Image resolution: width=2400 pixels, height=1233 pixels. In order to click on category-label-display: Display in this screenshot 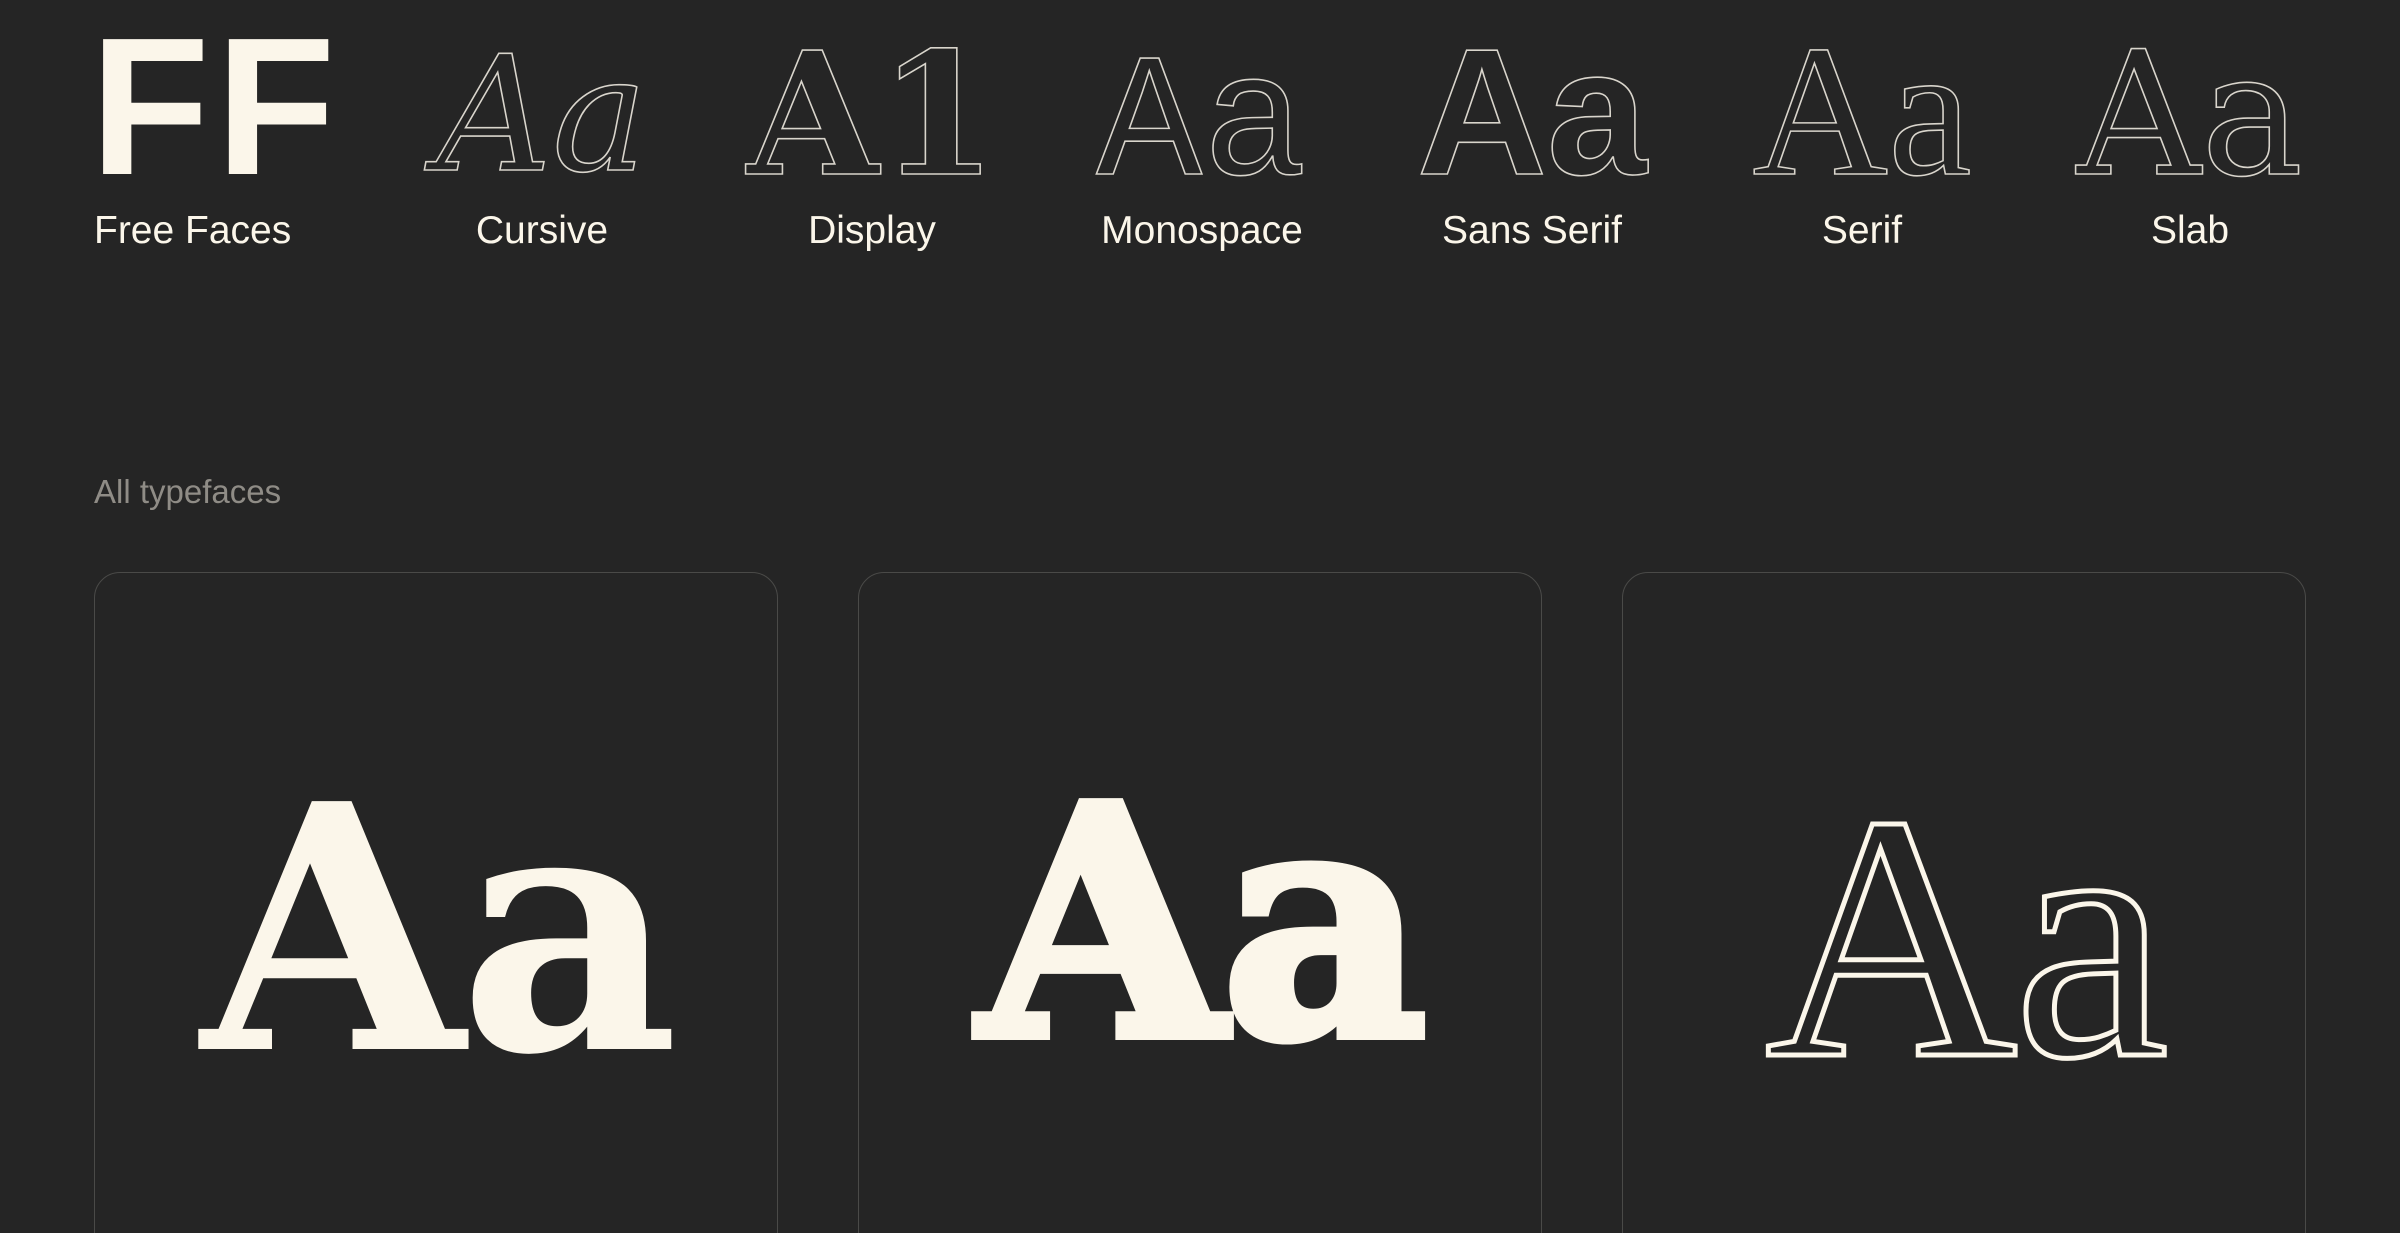, I will do `click(872, 230)`.